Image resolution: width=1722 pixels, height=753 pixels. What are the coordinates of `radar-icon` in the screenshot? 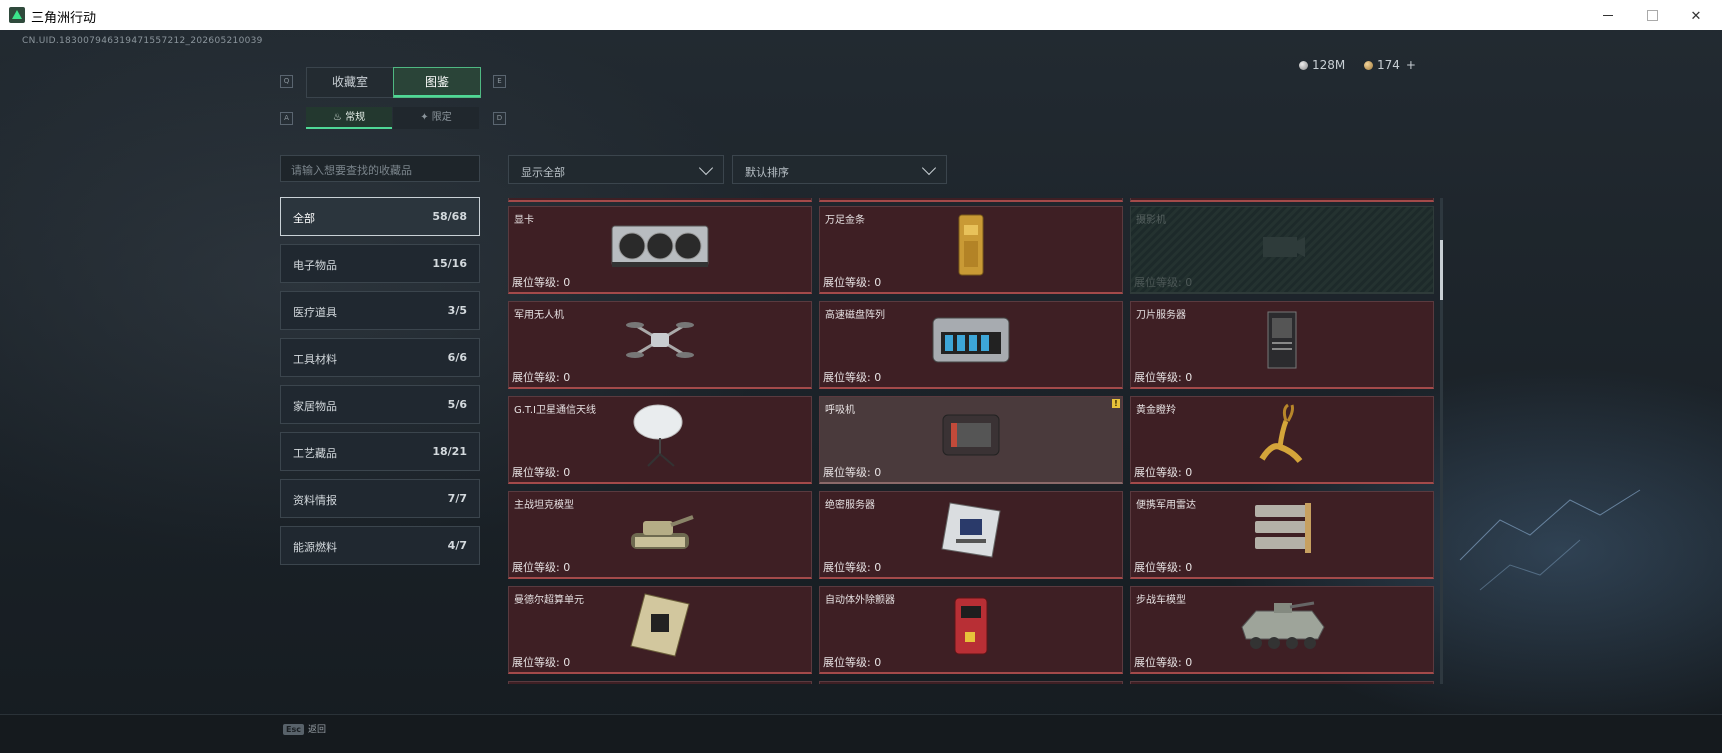 It's located at (1283, 528).